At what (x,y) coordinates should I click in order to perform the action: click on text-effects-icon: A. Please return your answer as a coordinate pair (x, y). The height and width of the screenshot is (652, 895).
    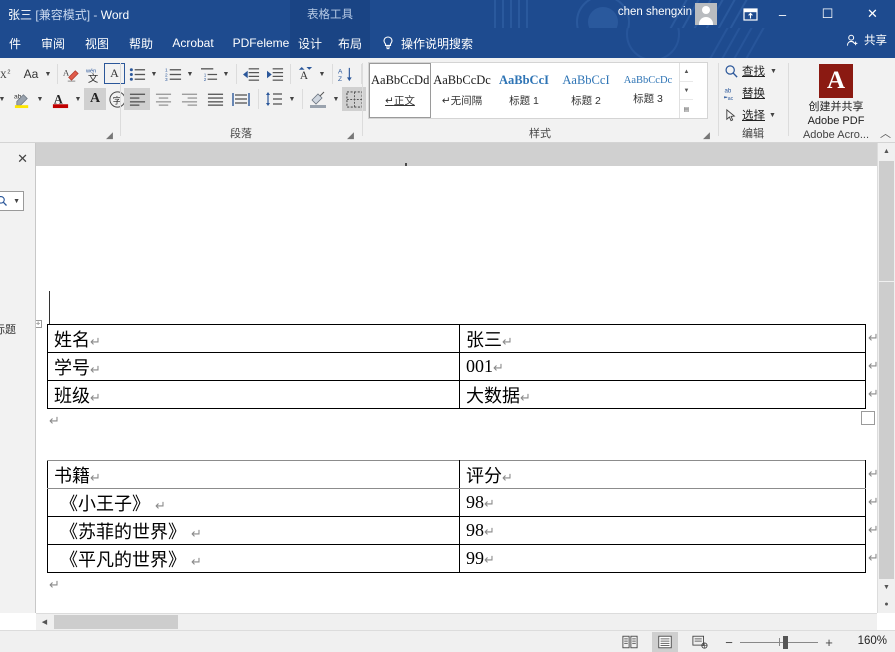
    Looking at the image, I should click on (95, 99).